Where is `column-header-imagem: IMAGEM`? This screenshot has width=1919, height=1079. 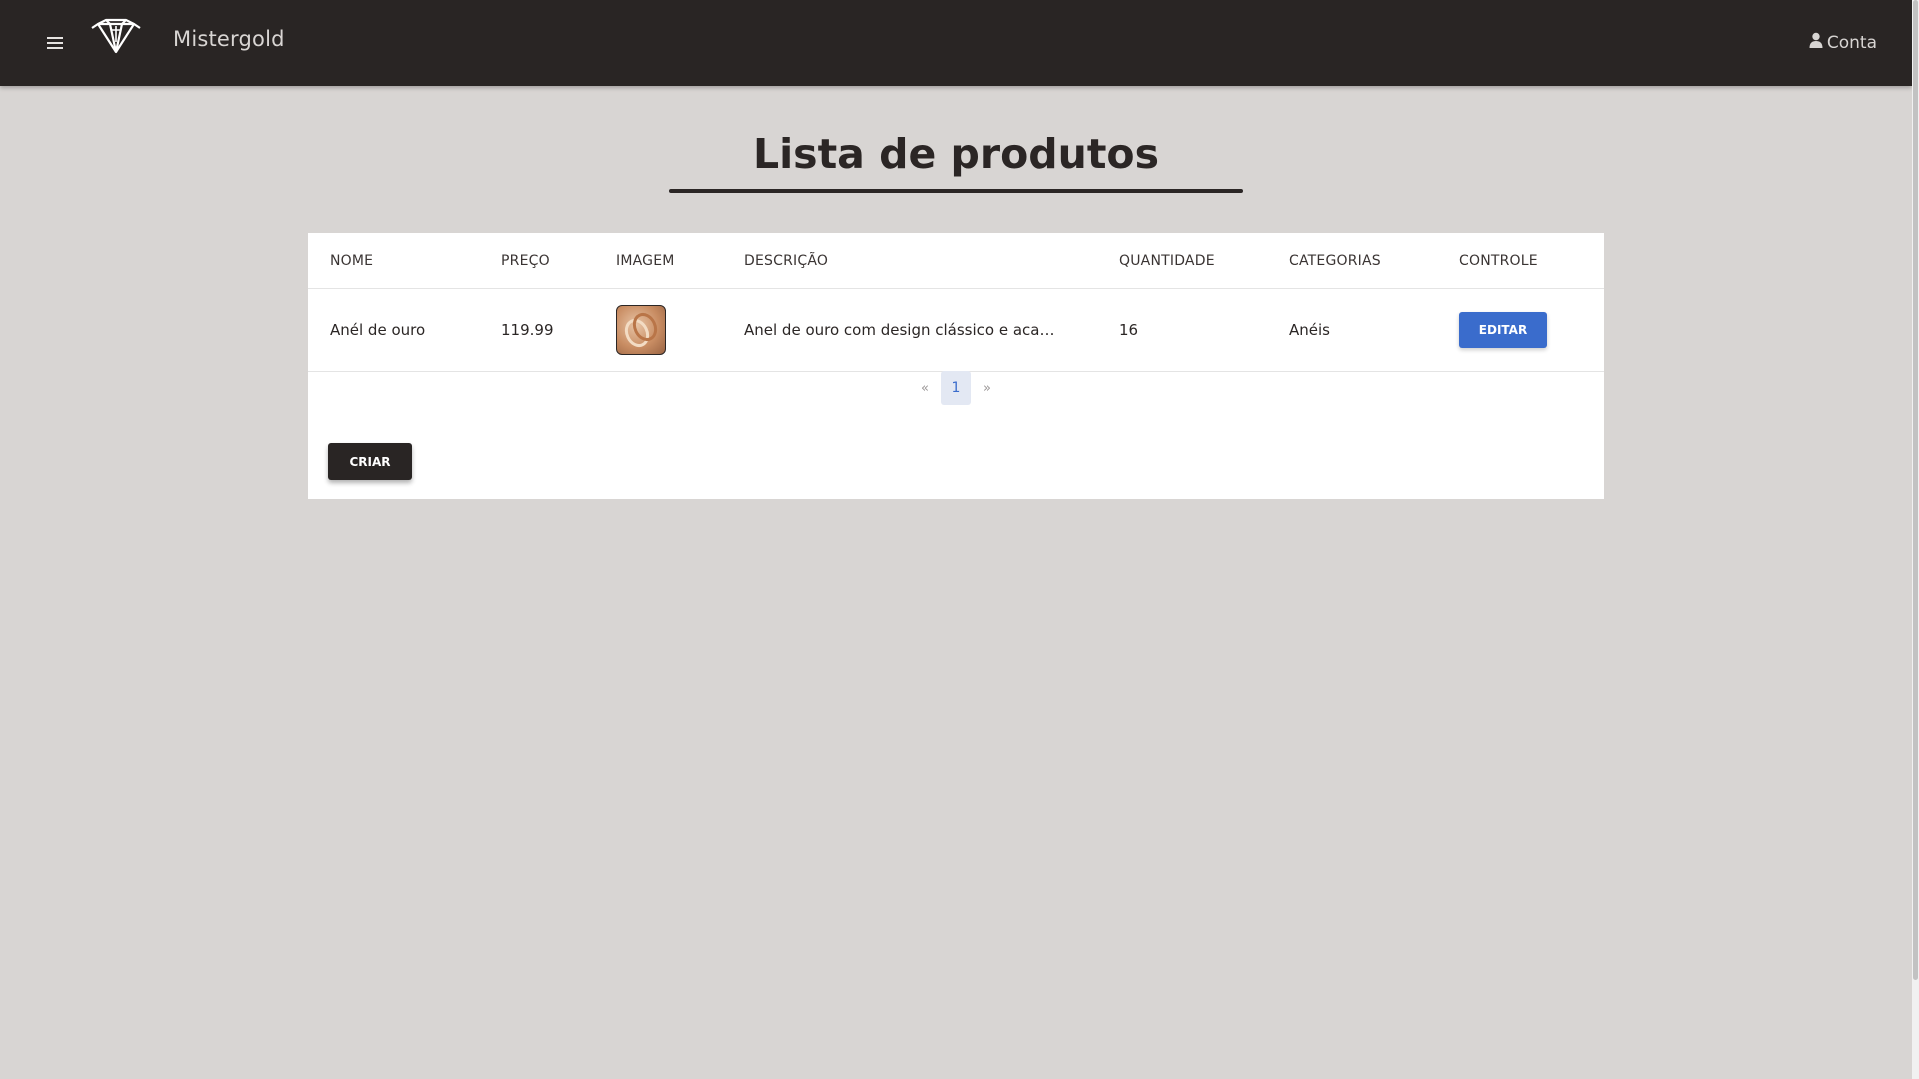 column-header-imagem: IMAGEM is located at coordinates (645, 260).